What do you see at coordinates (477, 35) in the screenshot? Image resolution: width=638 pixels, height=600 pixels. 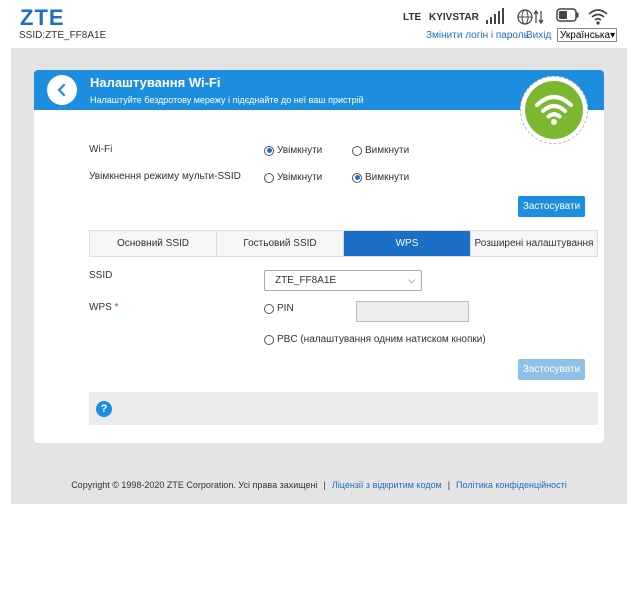 I see `change-login-link: Змінити логін і пароль` at bounding box center [477, 35].